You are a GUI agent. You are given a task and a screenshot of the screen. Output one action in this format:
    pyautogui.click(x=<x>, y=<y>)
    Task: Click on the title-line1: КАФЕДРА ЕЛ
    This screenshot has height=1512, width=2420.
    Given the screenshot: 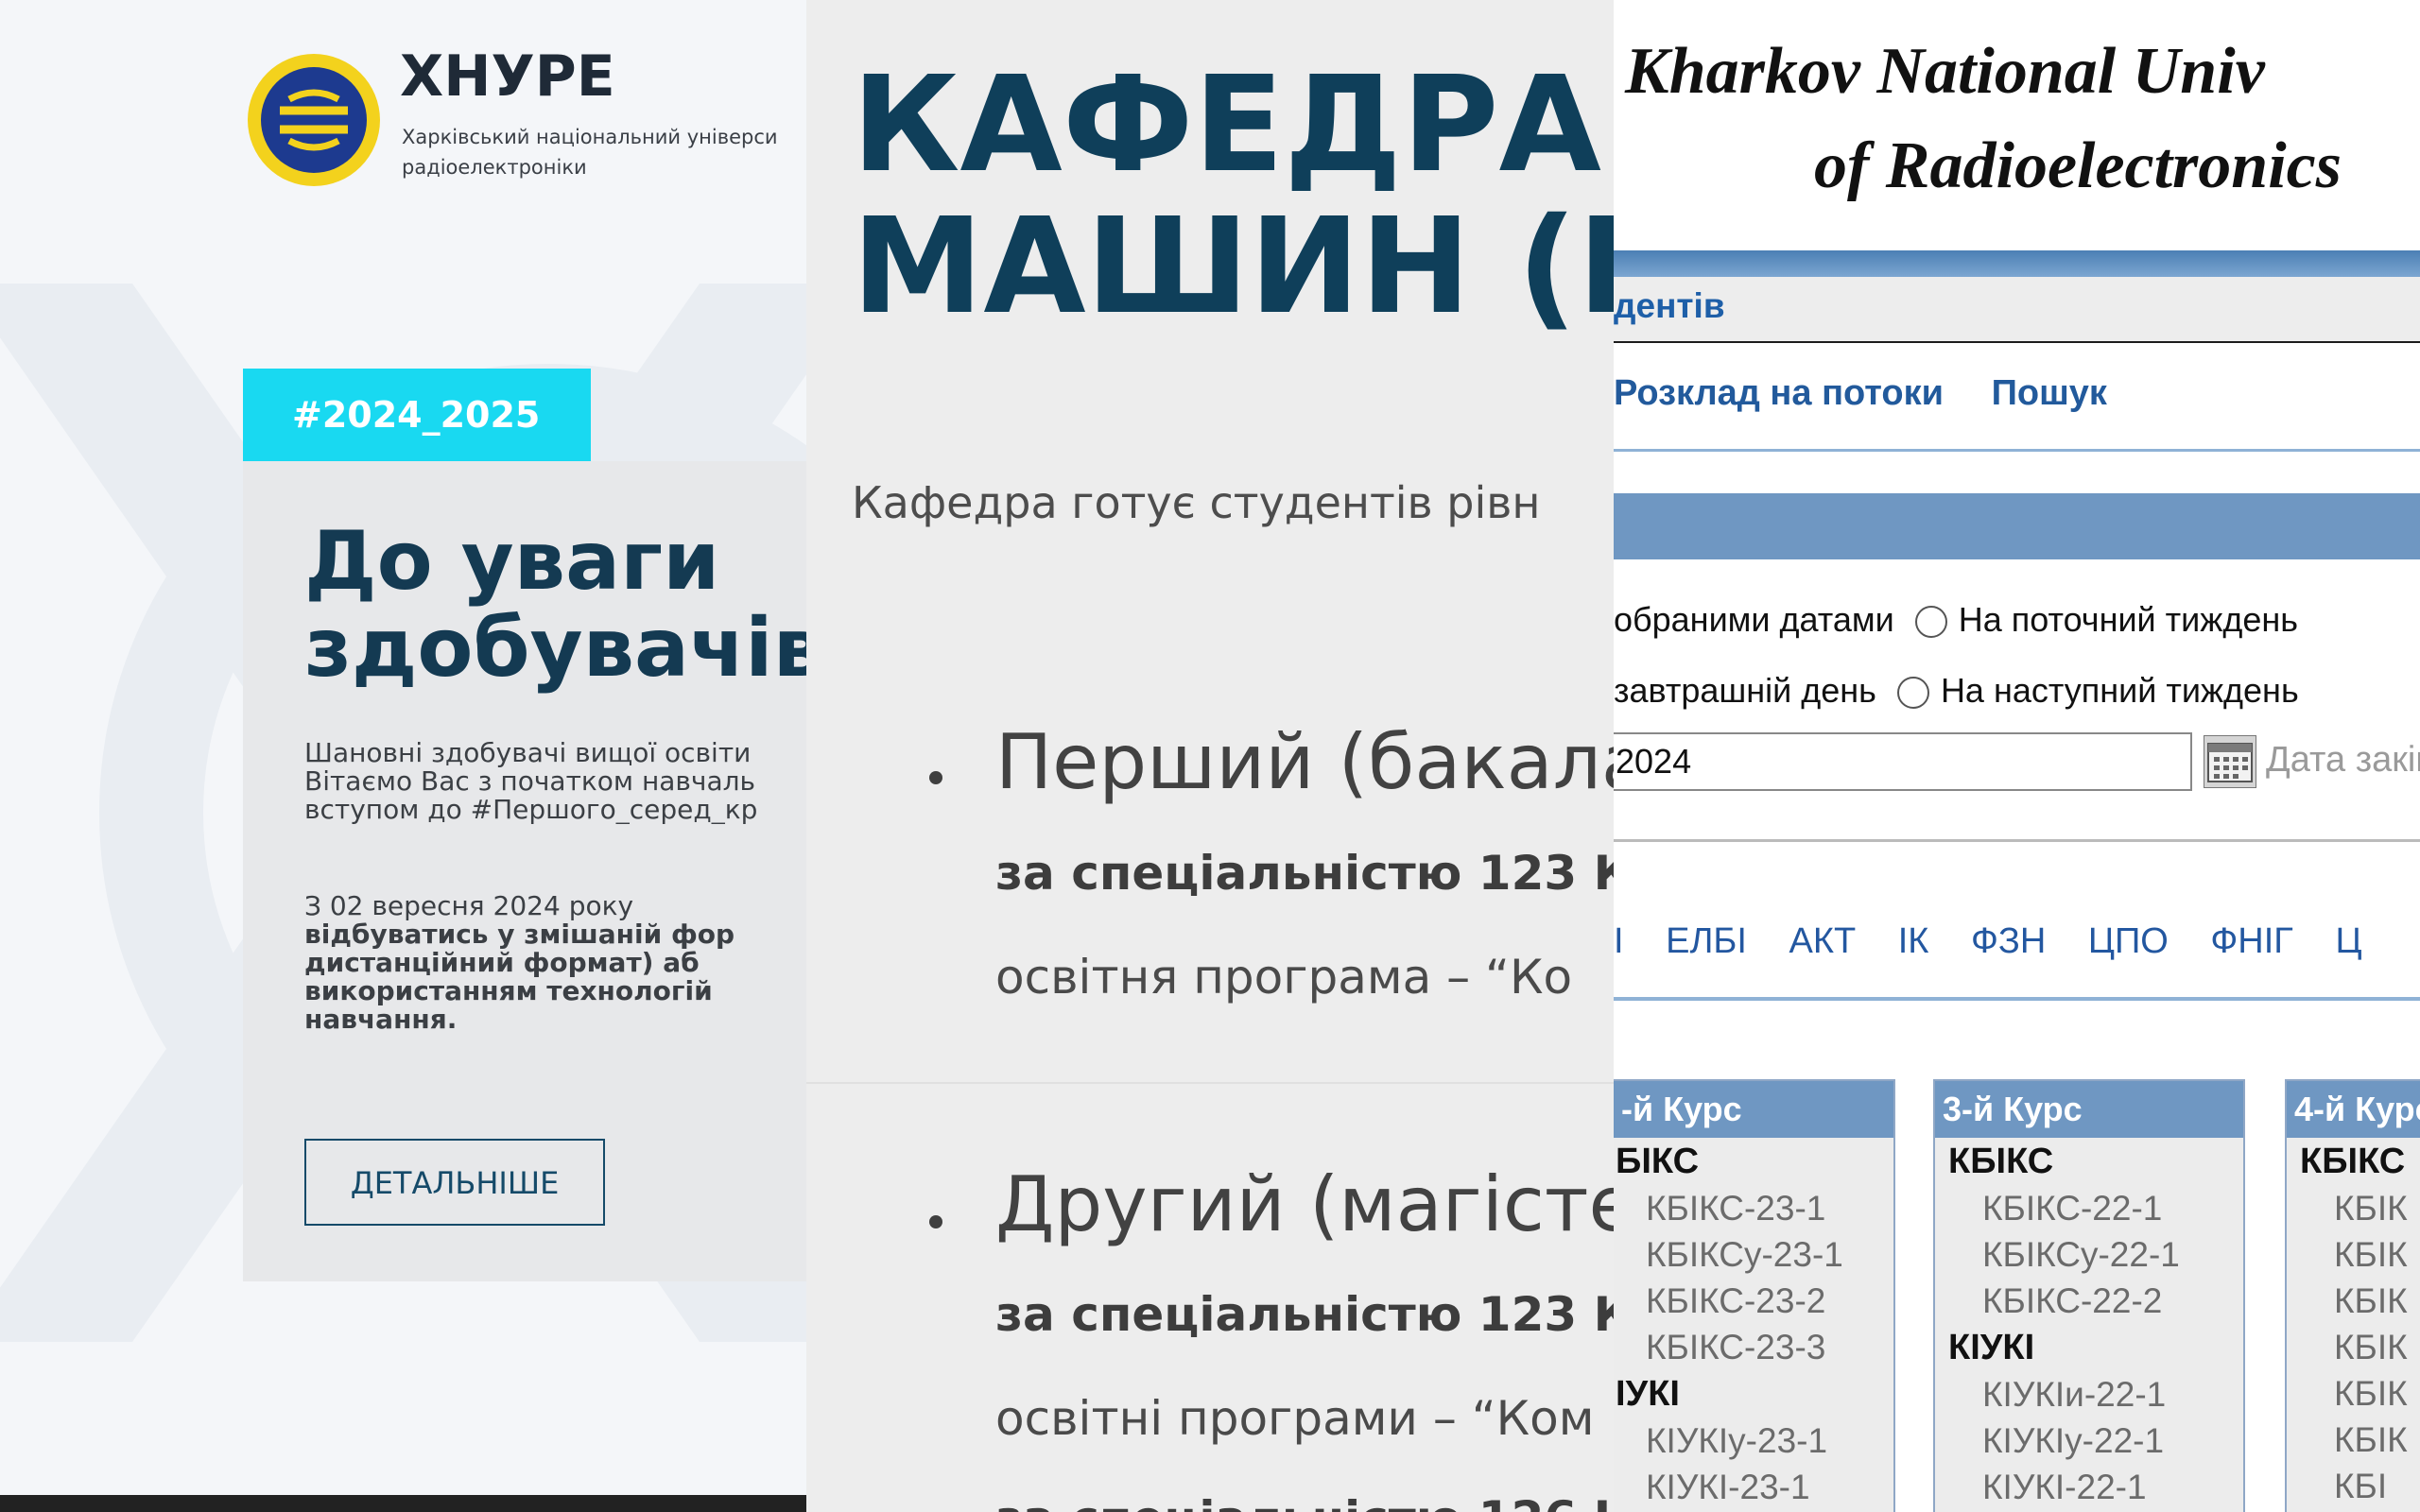 What is the action you would take?
    pyautogui.click(x=1233, y=125)
    